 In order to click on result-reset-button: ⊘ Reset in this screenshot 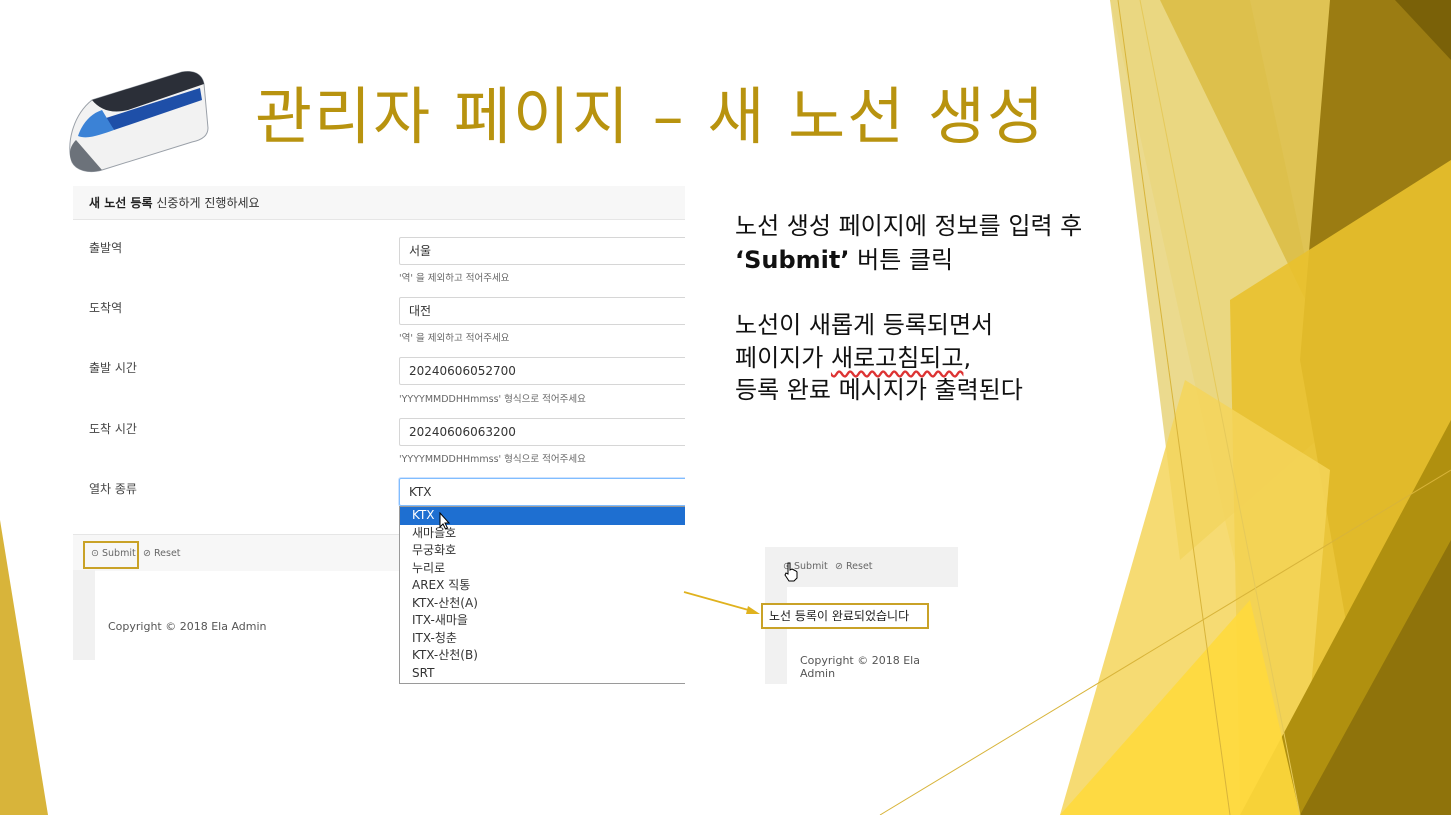, I will do `click(854, 566)`.